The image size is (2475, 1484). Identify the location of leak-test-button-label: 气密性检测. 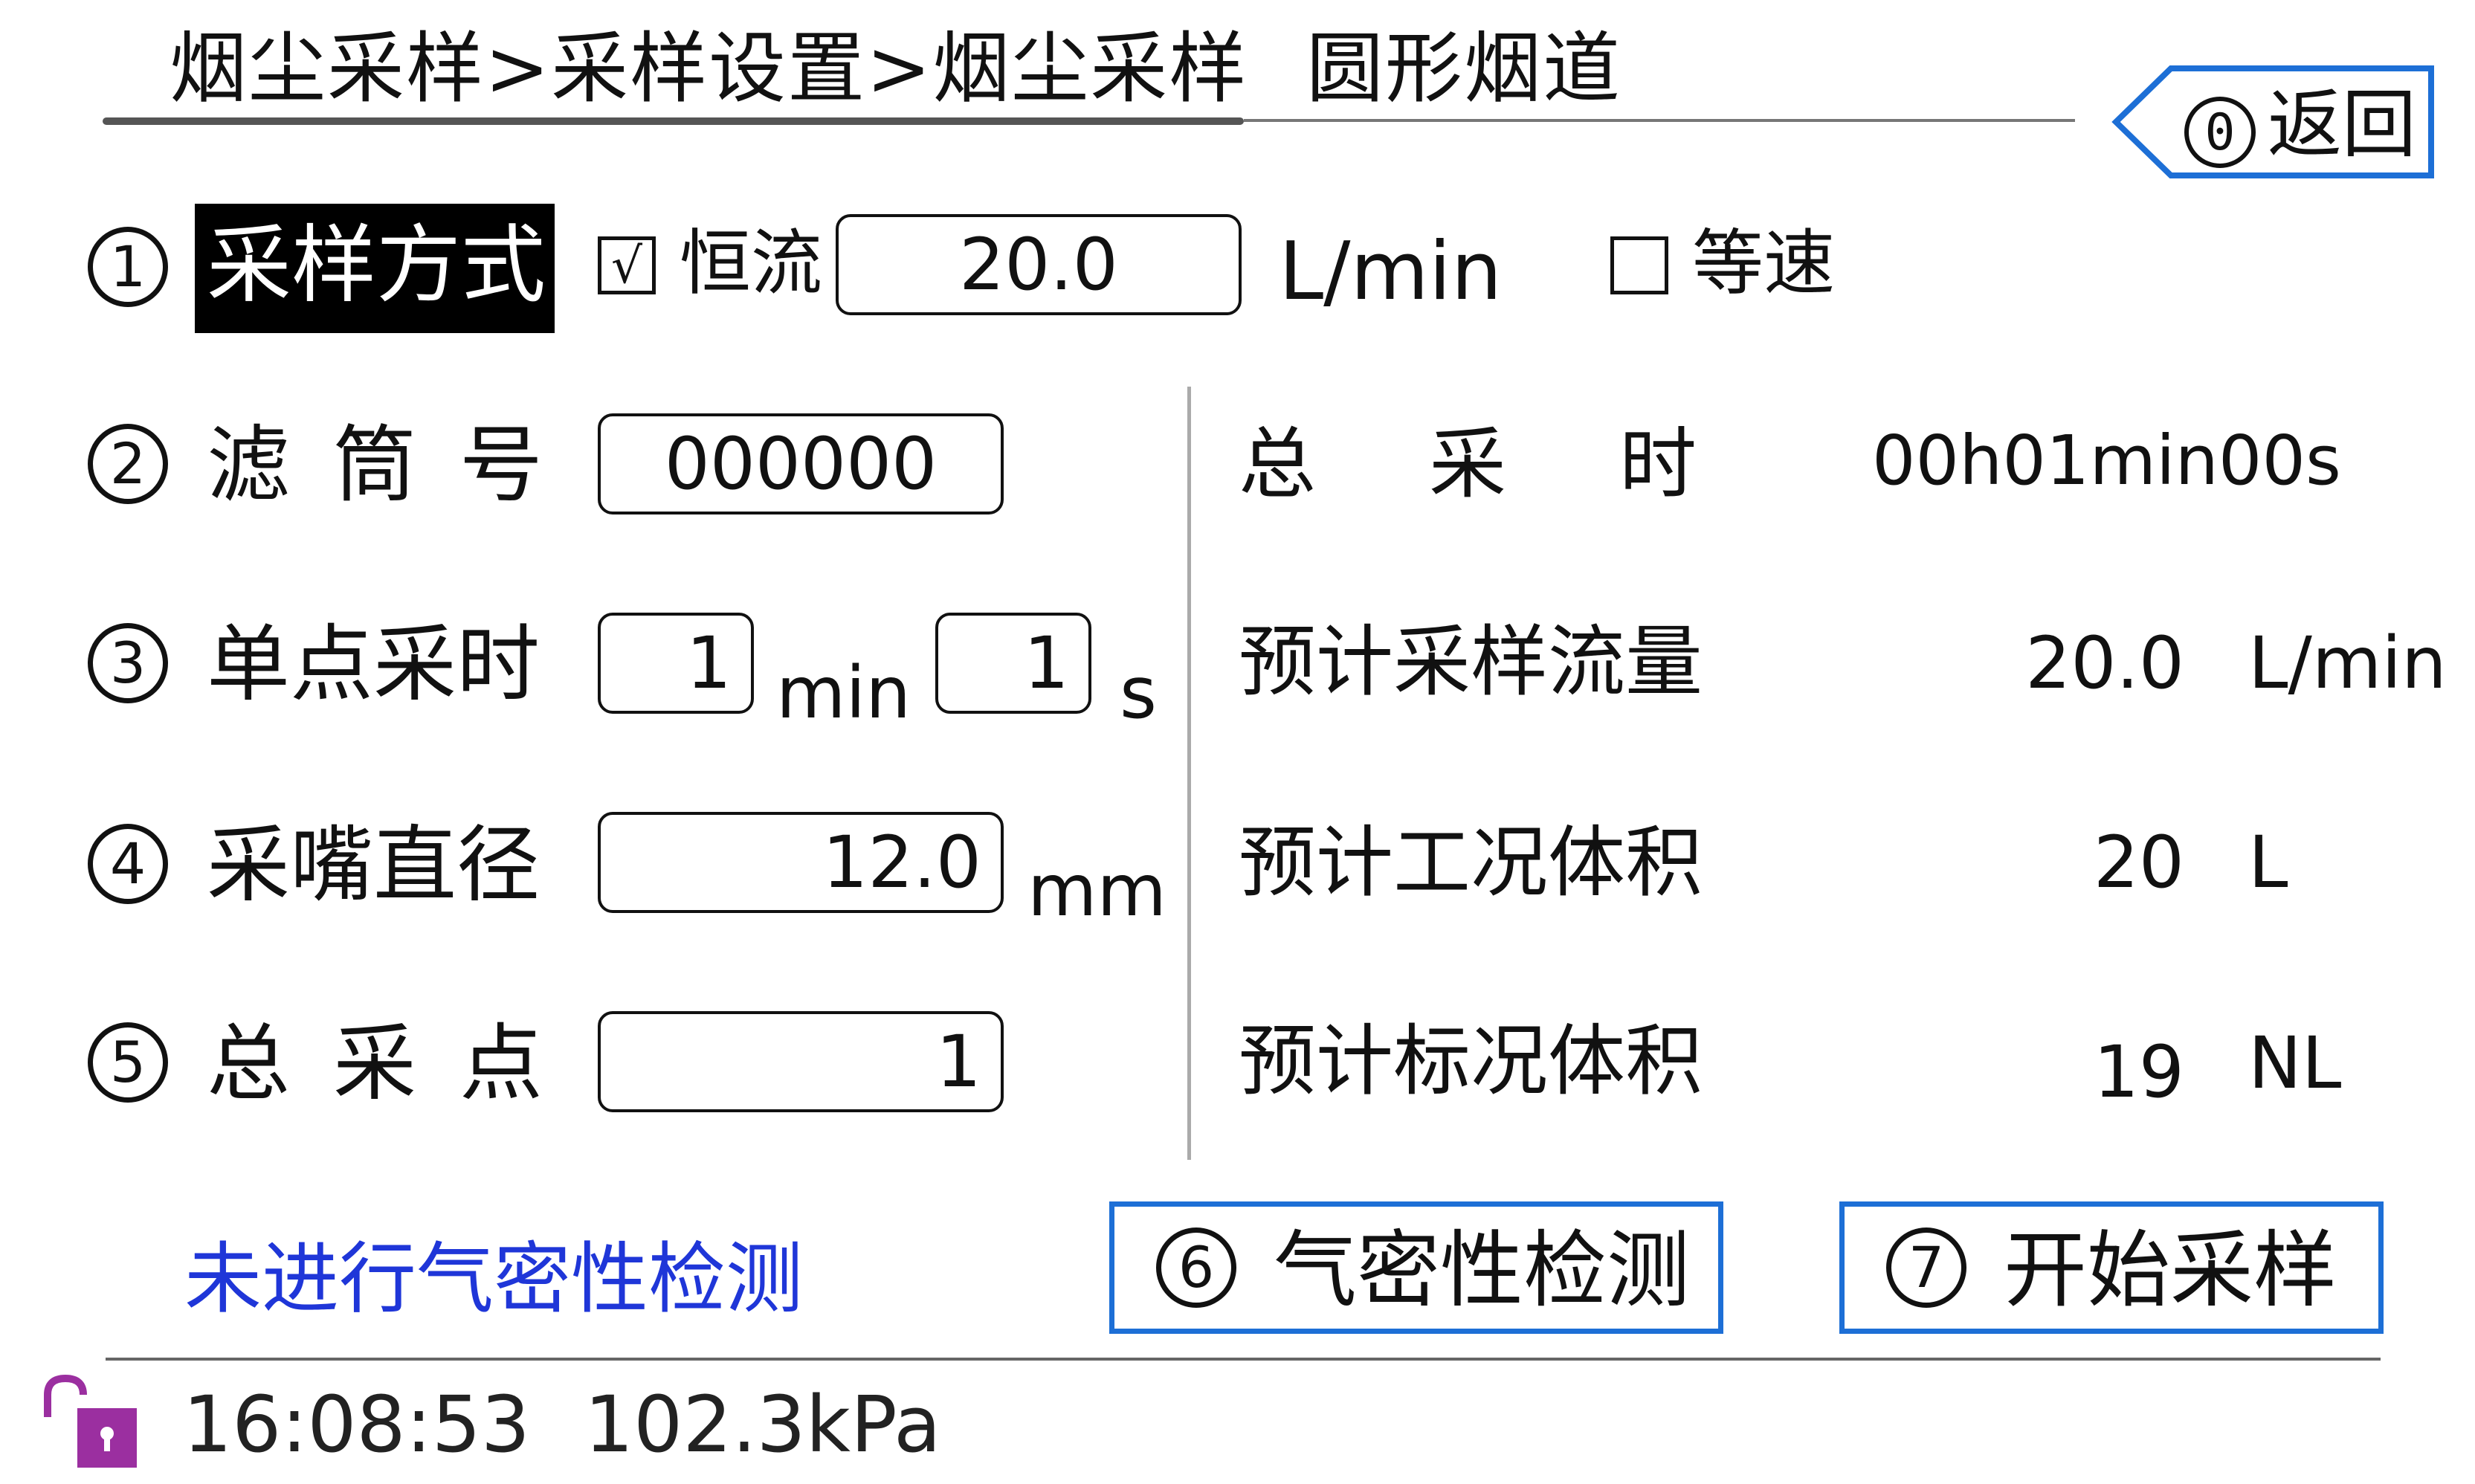
(1482, 1270).